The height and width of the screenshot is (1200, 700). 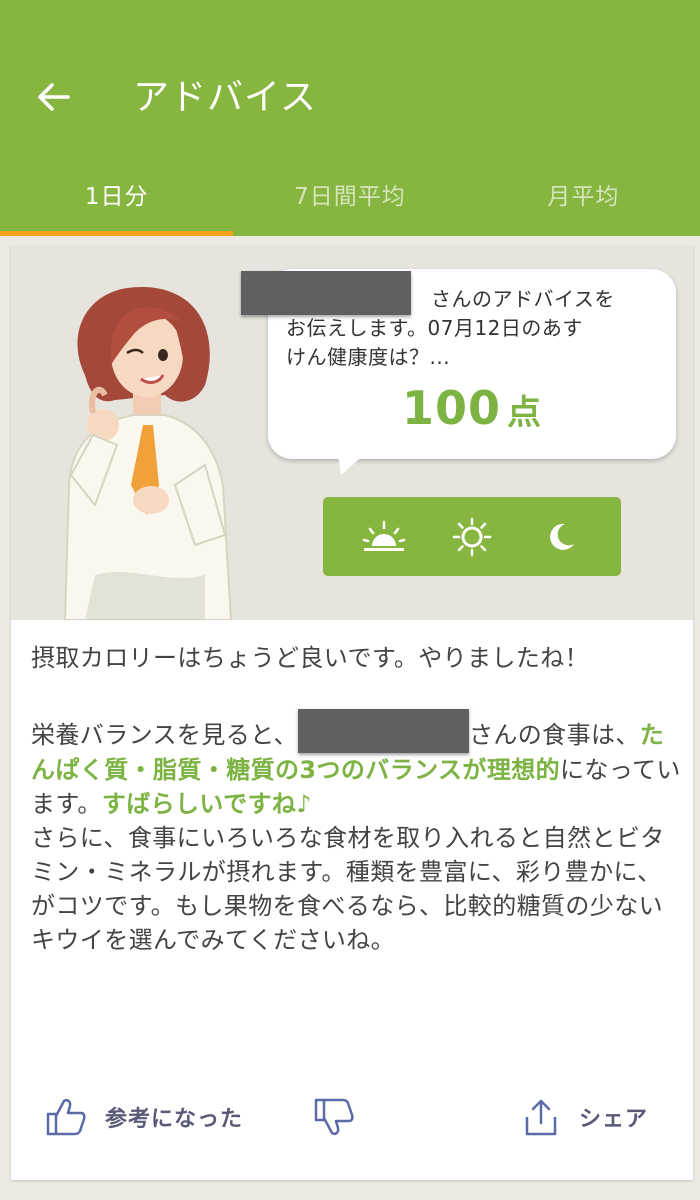 I want to click on tab-monthly-average: 月平均, so click(x=583, y=194).